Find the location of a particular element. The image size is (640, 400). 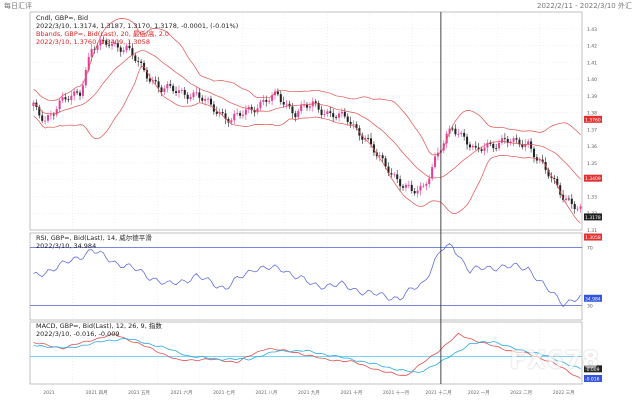

y-tick-label: 1.41 is located at coordinates (592, 63).